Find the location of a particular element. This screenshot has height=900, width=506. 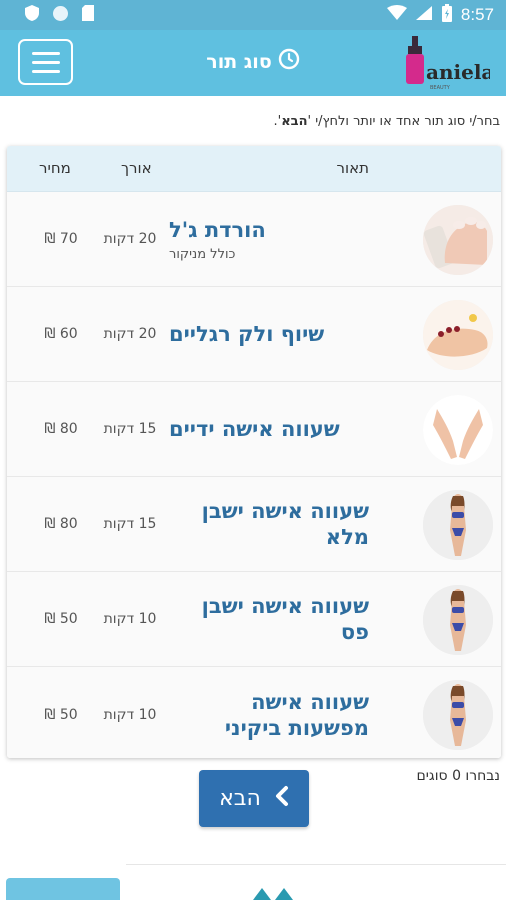

shield-icon is located at coordinates (32, 15).